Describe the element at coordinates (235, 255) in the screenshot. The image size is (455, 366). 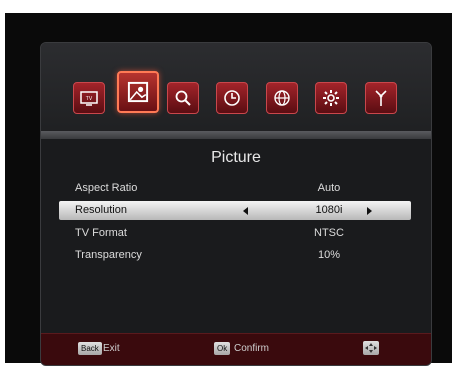
I see `setting-row-transparency: Transparency 10%` at that location.